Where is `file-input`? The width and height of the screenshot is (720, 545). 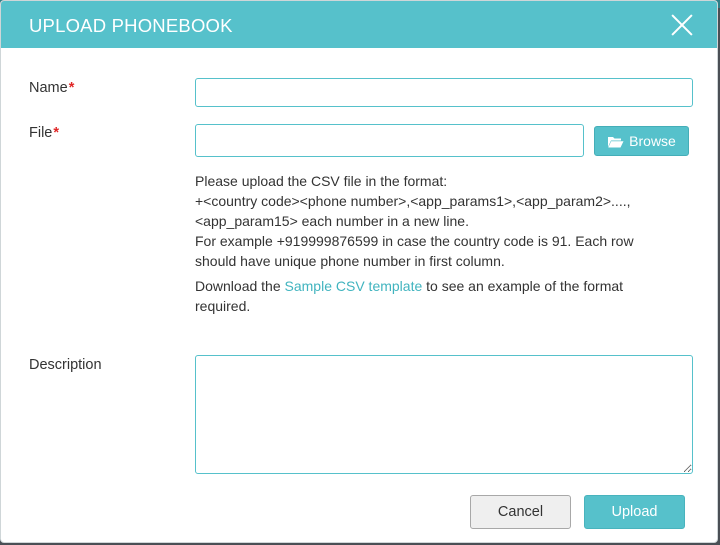 file-input is located at coordinates (389, 140).